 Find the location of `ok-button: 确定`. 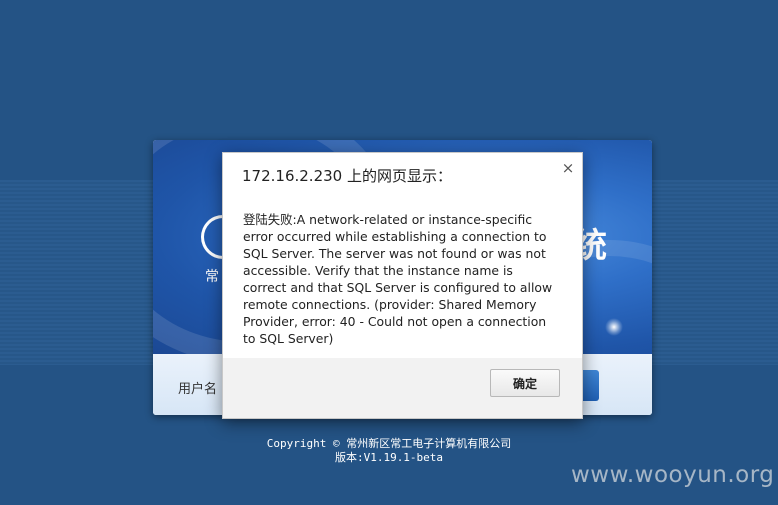

ok-button: 确定 is located at coordinates (525, 383).